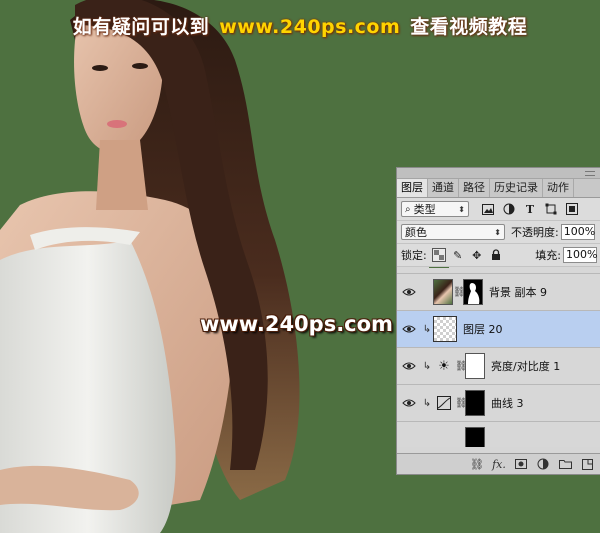 This screenshot has width=600, height=533. I want to click on brightness-contrast-icon: ☀, so click(444, 366).